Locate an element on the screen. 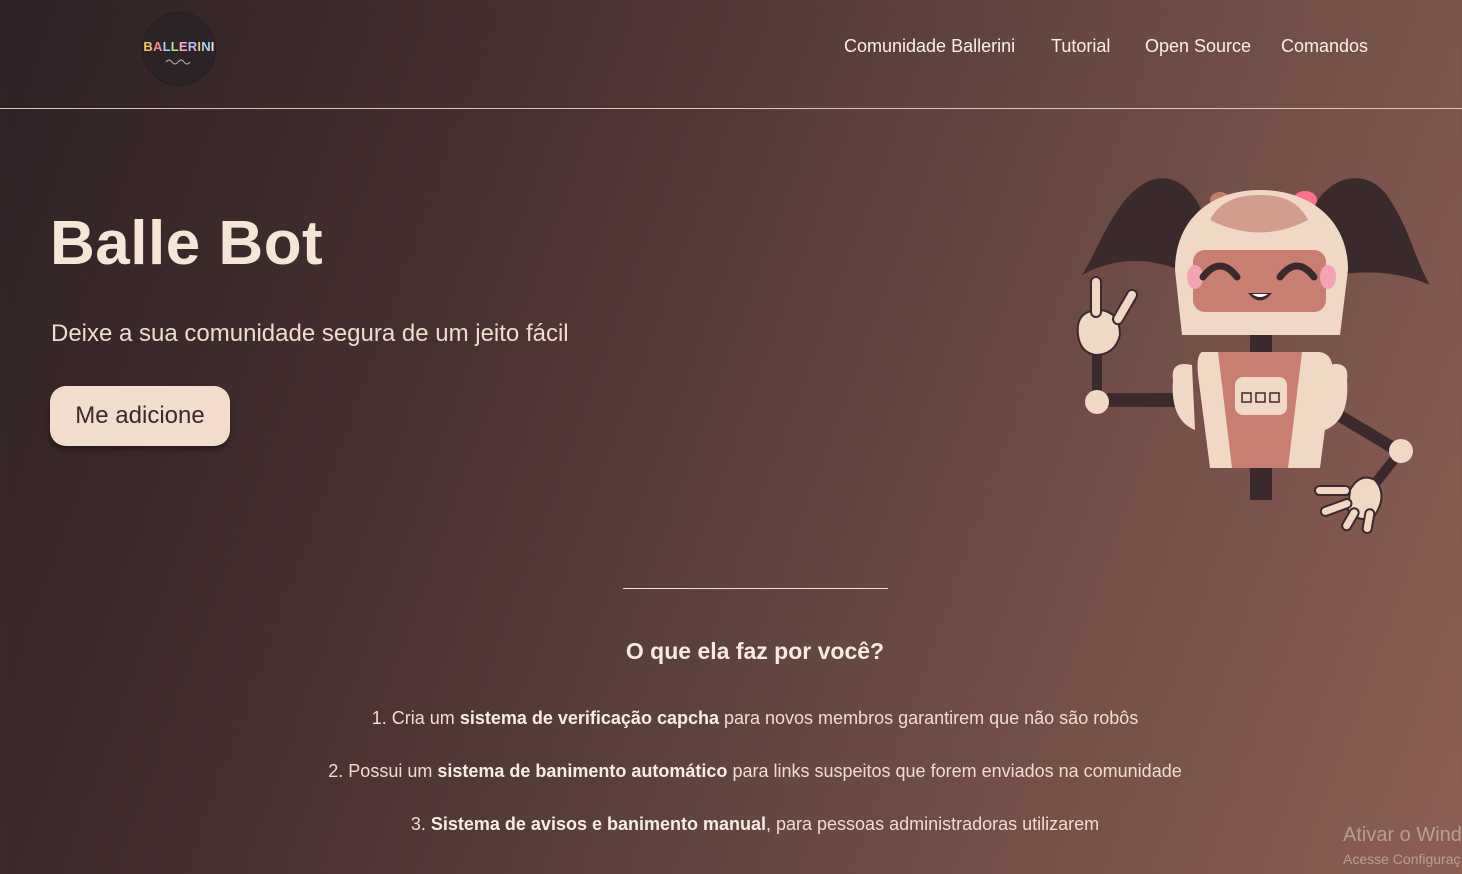 This screenshot has height=874, width=1462. add-bot-button: Me adicione is located at coordinates (140, 416).